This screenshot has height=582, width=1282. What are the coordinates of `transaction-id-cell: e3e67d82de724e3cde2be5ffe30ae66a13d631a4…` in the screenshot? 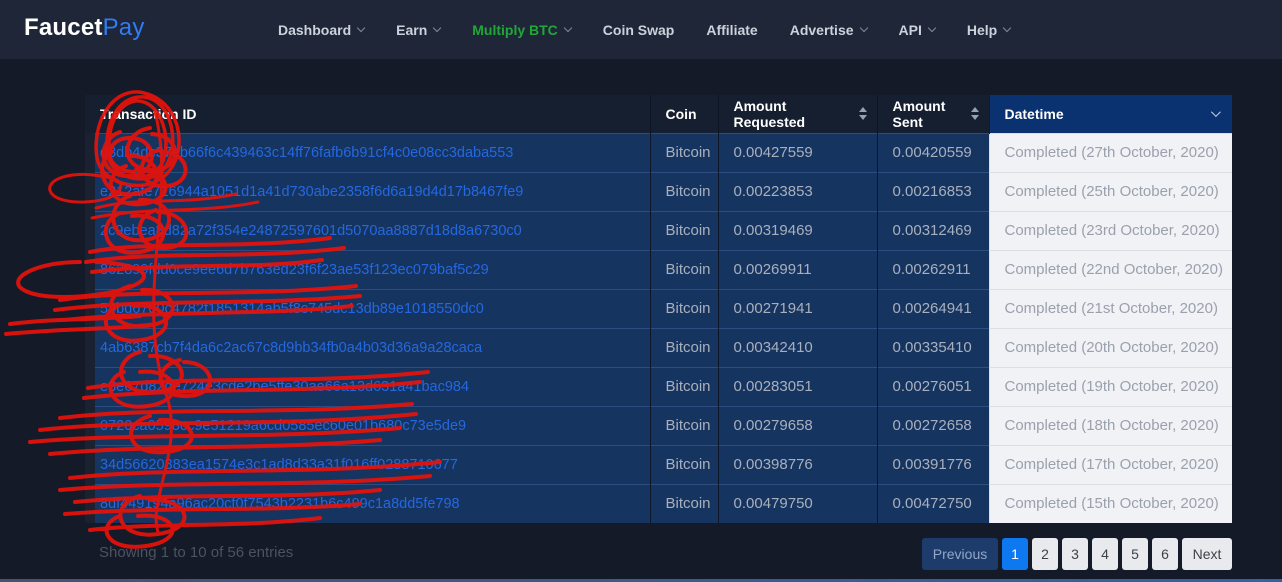 It's located at (367, 386).